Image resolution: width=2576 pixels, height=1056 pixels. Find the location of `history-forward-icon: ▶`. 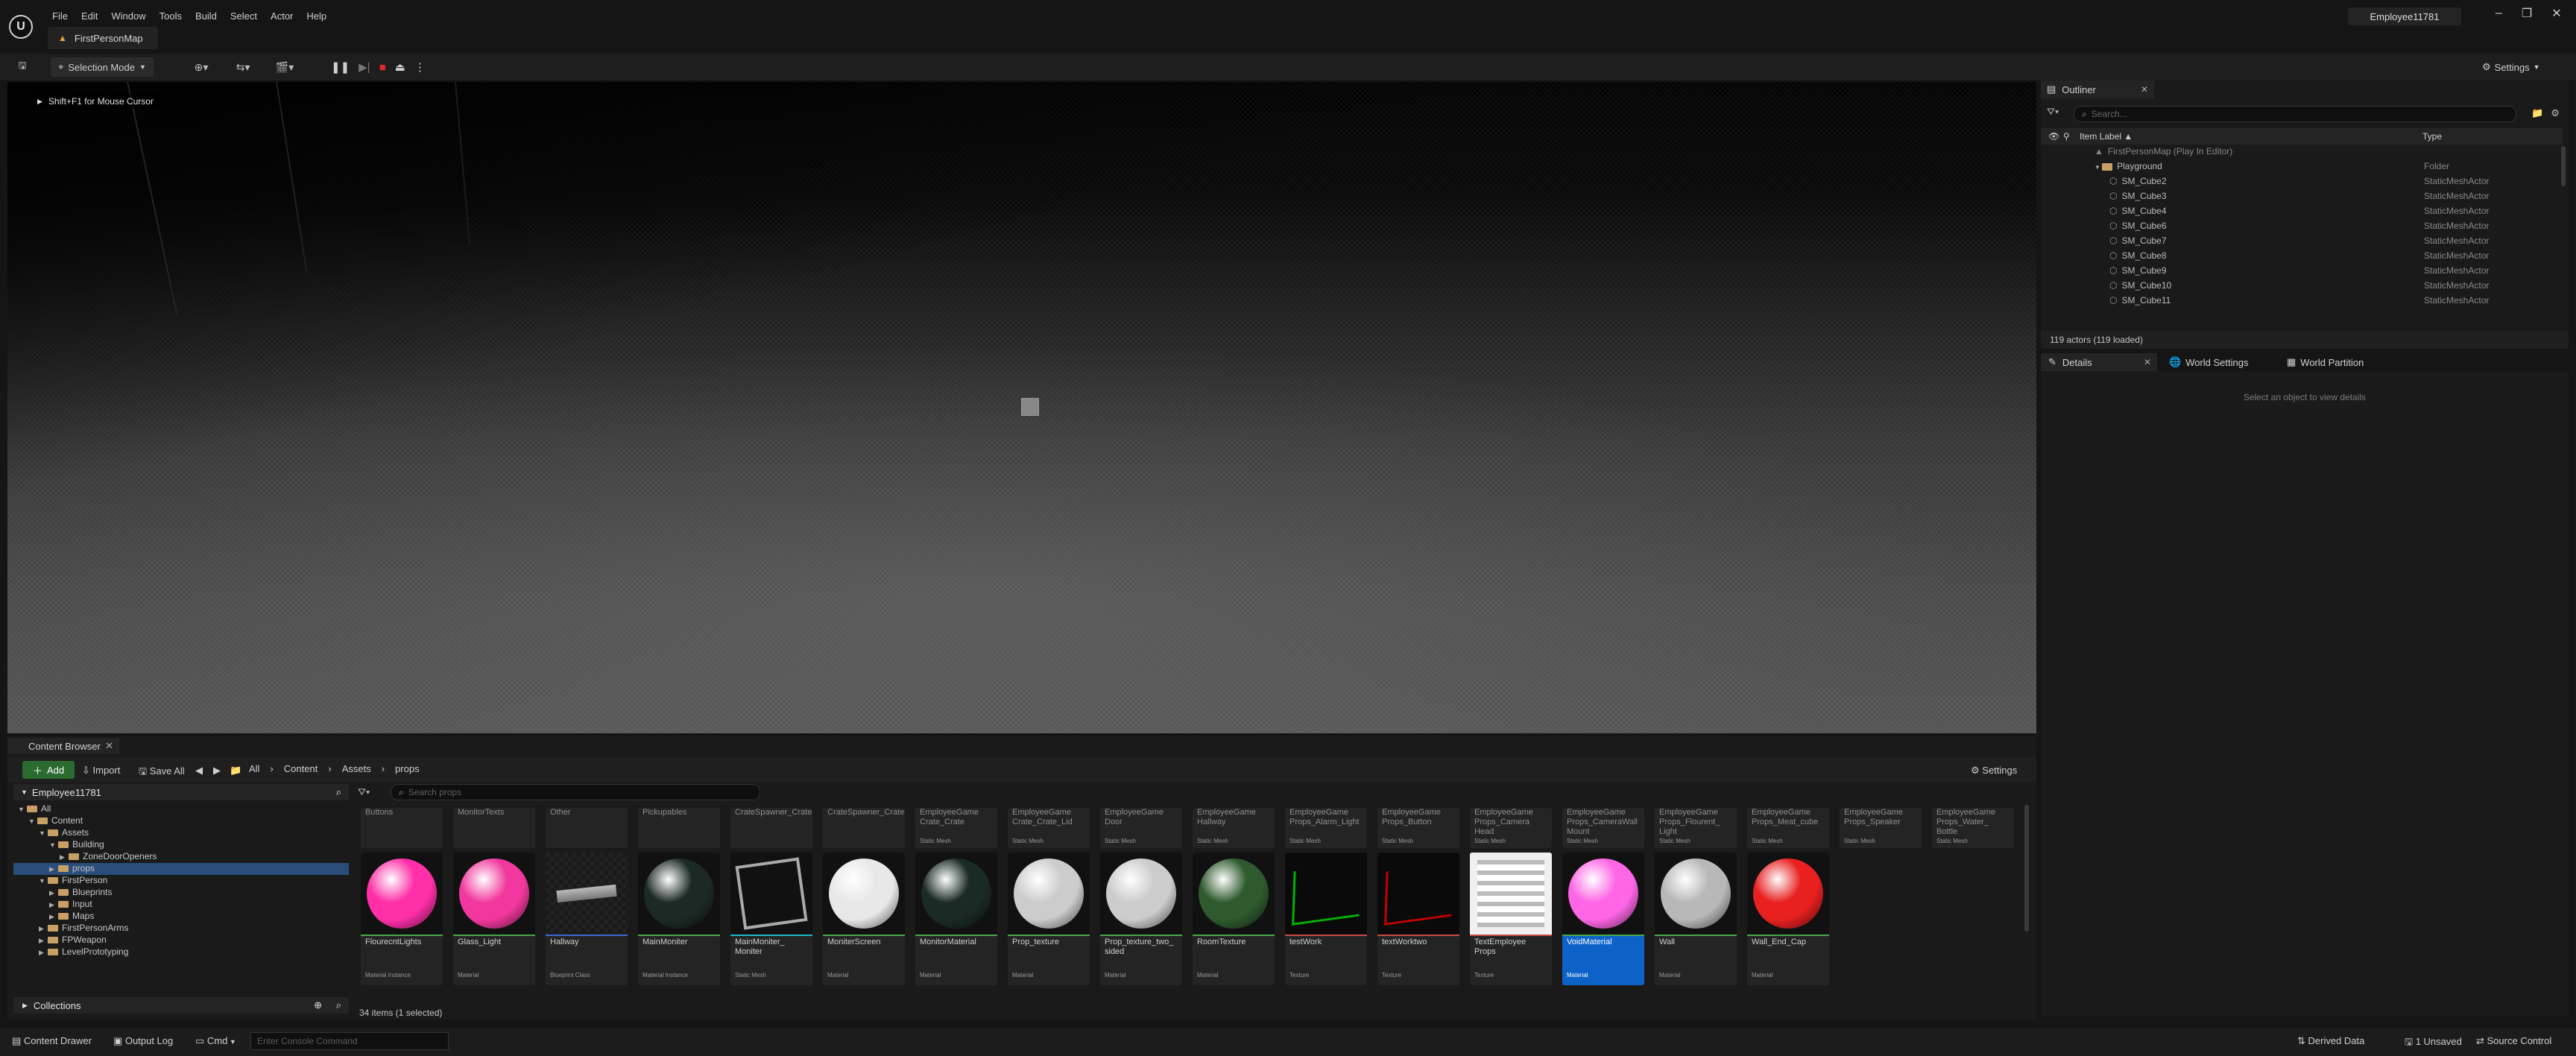

history-forward-icon: ▶ is located at coordinates (217, 771).